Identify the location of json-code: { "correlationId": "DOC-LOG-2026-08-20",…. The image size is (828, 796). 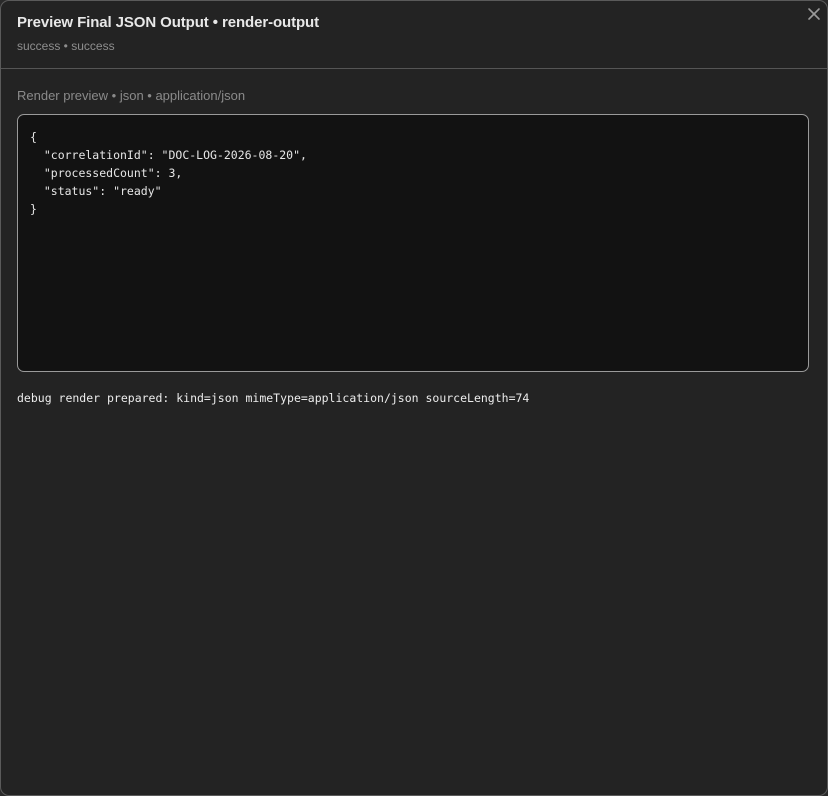
(168, 173).